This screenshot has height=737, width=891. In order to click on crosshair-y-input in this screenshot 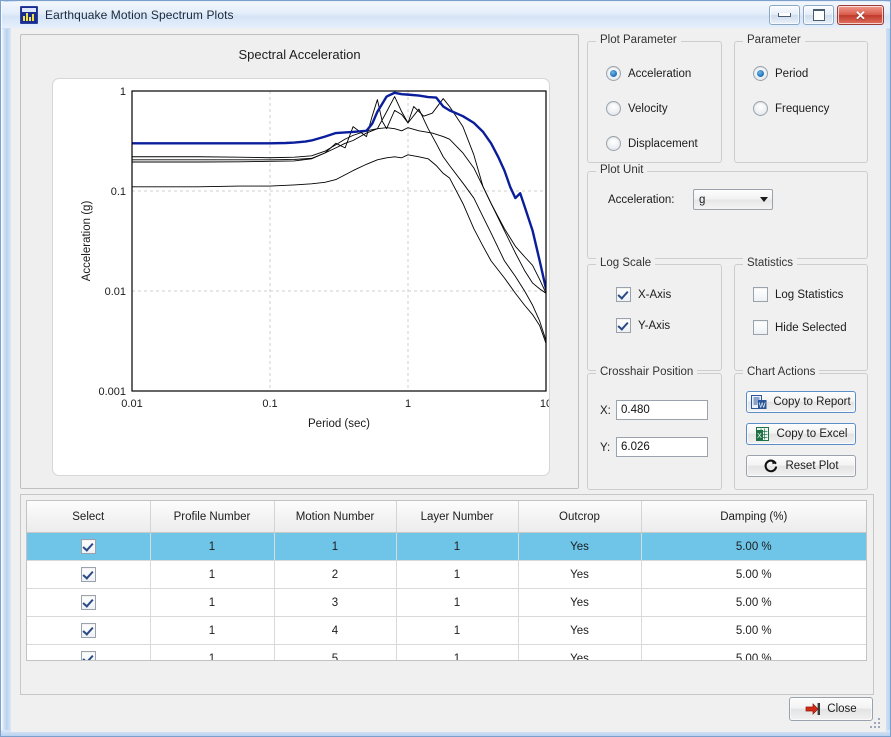, I will do `click(662, 447)`.